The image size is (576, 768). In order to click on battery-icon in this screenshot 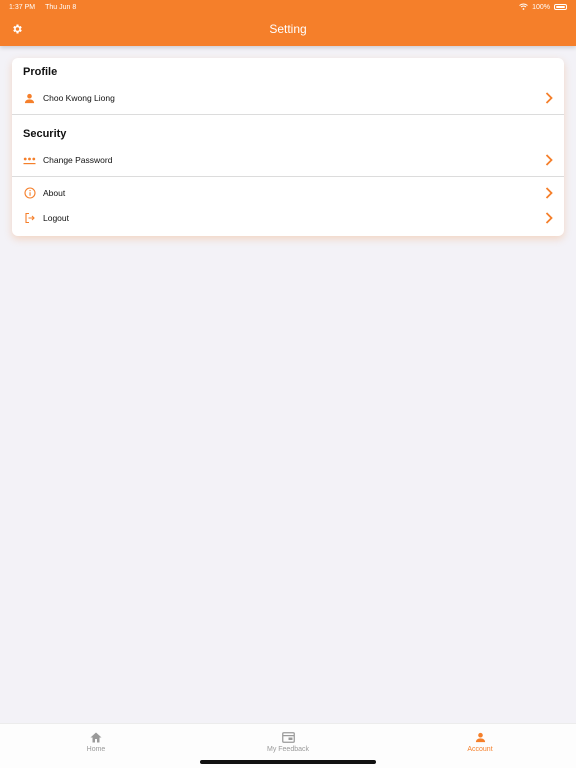, I will do `click(560, 7)`.